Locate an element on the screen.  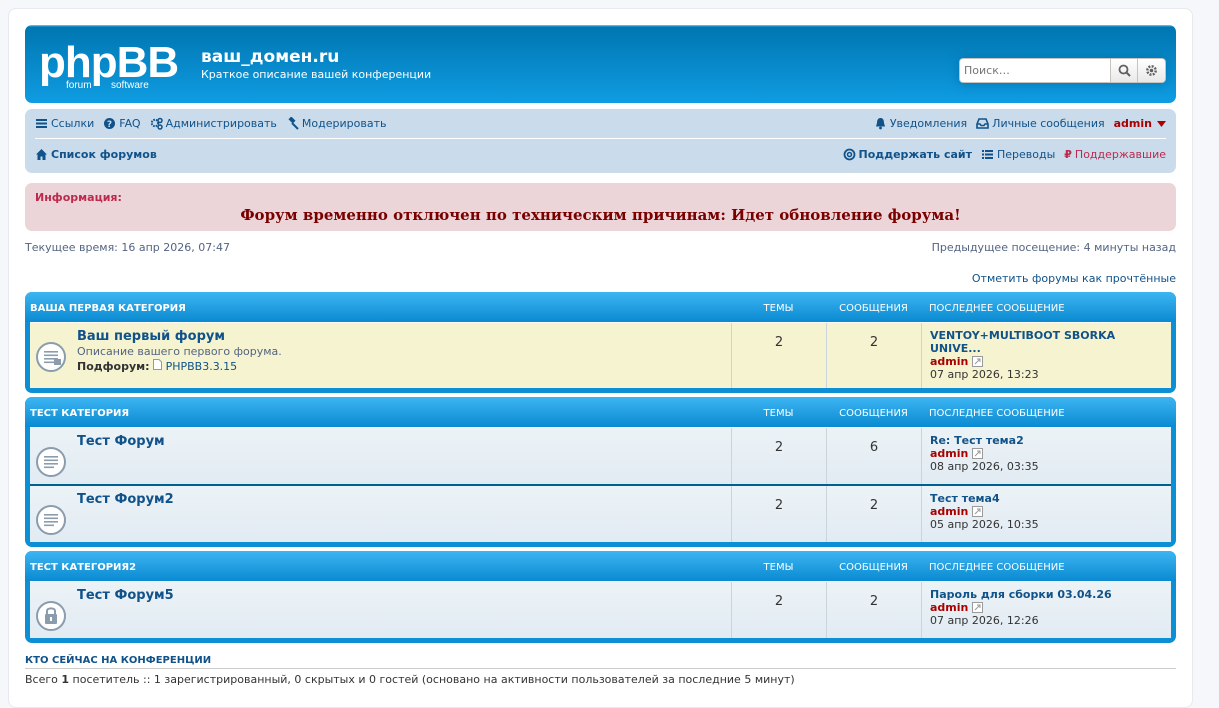
search-input is located at coordinates (1034, 70).